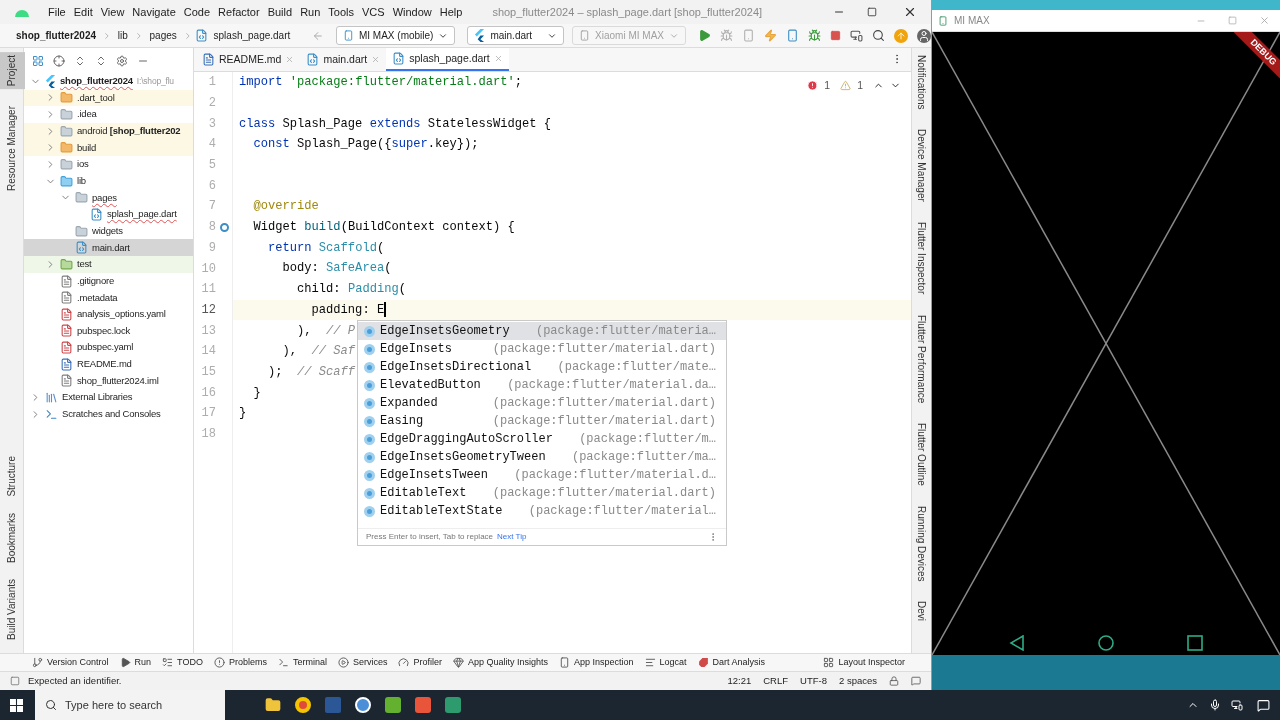 Image resolution: width=1280 pixels, height=720 pixels. Describe the element at coordinates (303, 705) in the screenshot. I see `browser-icon` at that location.